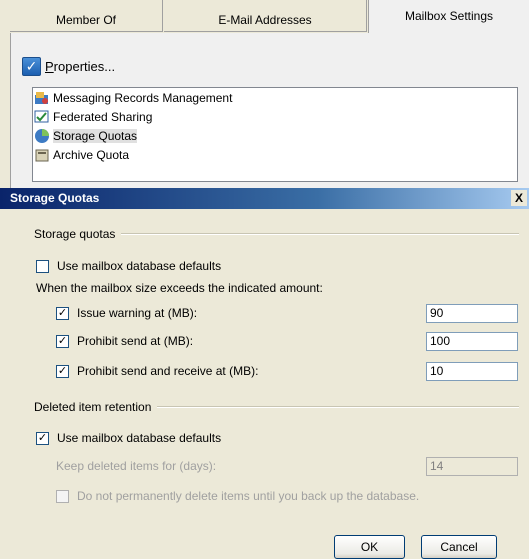 This screenshot has height=559, width=529. Describe the element at coordinates (86, 16) in the screenshot. I see `tab-member-of: Member Of` at that location.